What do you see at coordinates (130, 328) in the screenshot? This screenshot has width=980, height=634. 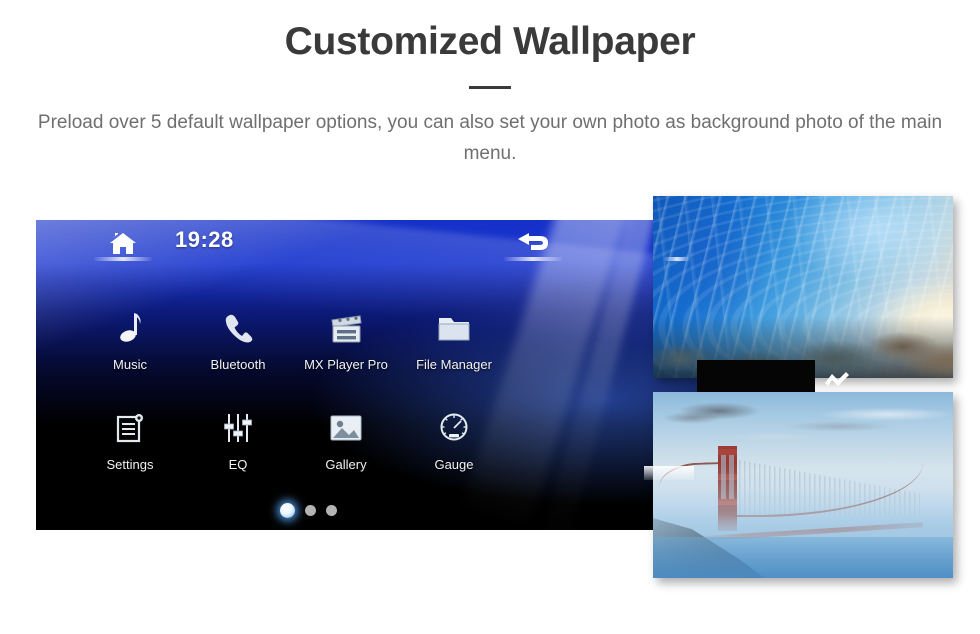 I see `music-note-icon` at bounding box center [130, 328].